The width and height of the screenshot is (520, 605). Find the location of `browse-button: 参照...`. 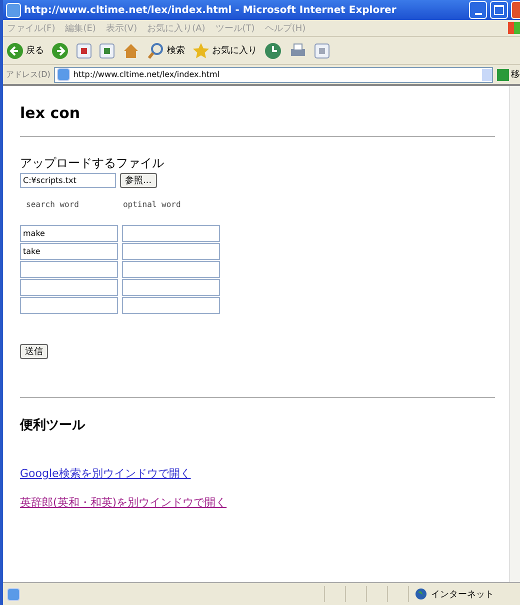

browse-button: 参照... is located at coordinates (138, 180).